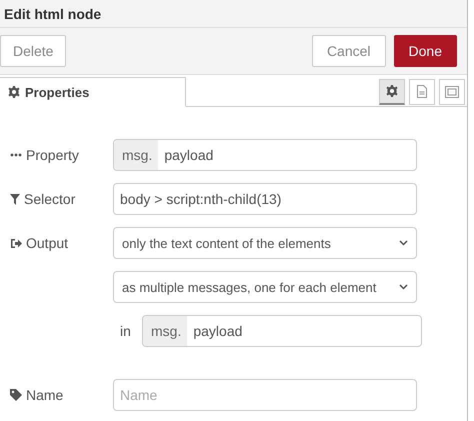  I want to click on dropdown-select: as multiple messages, one for each element, so click(265, 287).